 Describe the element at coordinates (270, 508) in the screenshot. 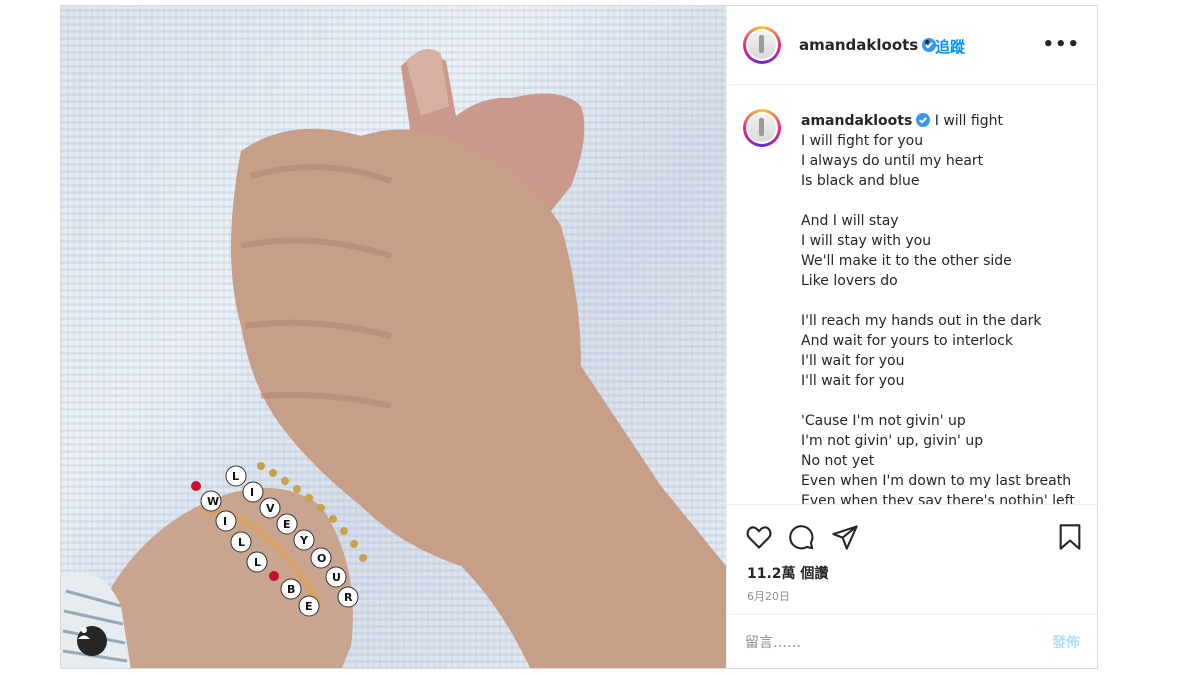

I see `svg-text: V` at that location.